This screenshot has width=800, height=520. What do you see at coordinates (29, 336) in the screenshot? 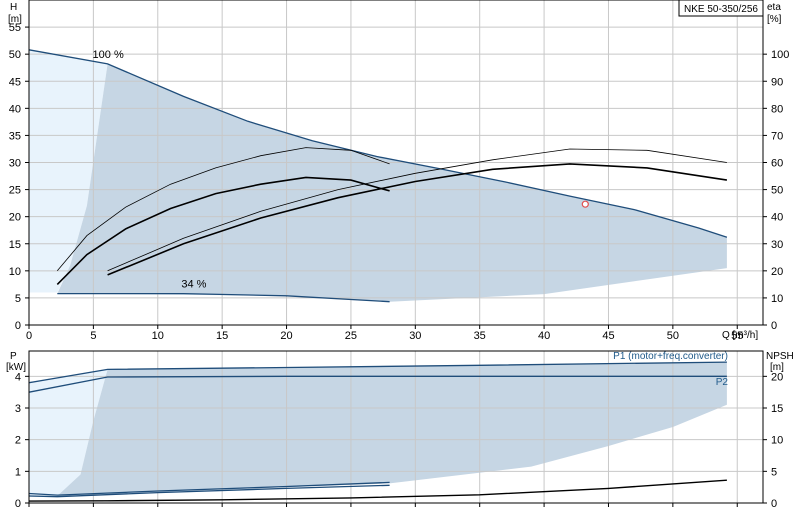
I see `q-tick-label: 0` at bounding box center [29, 336].